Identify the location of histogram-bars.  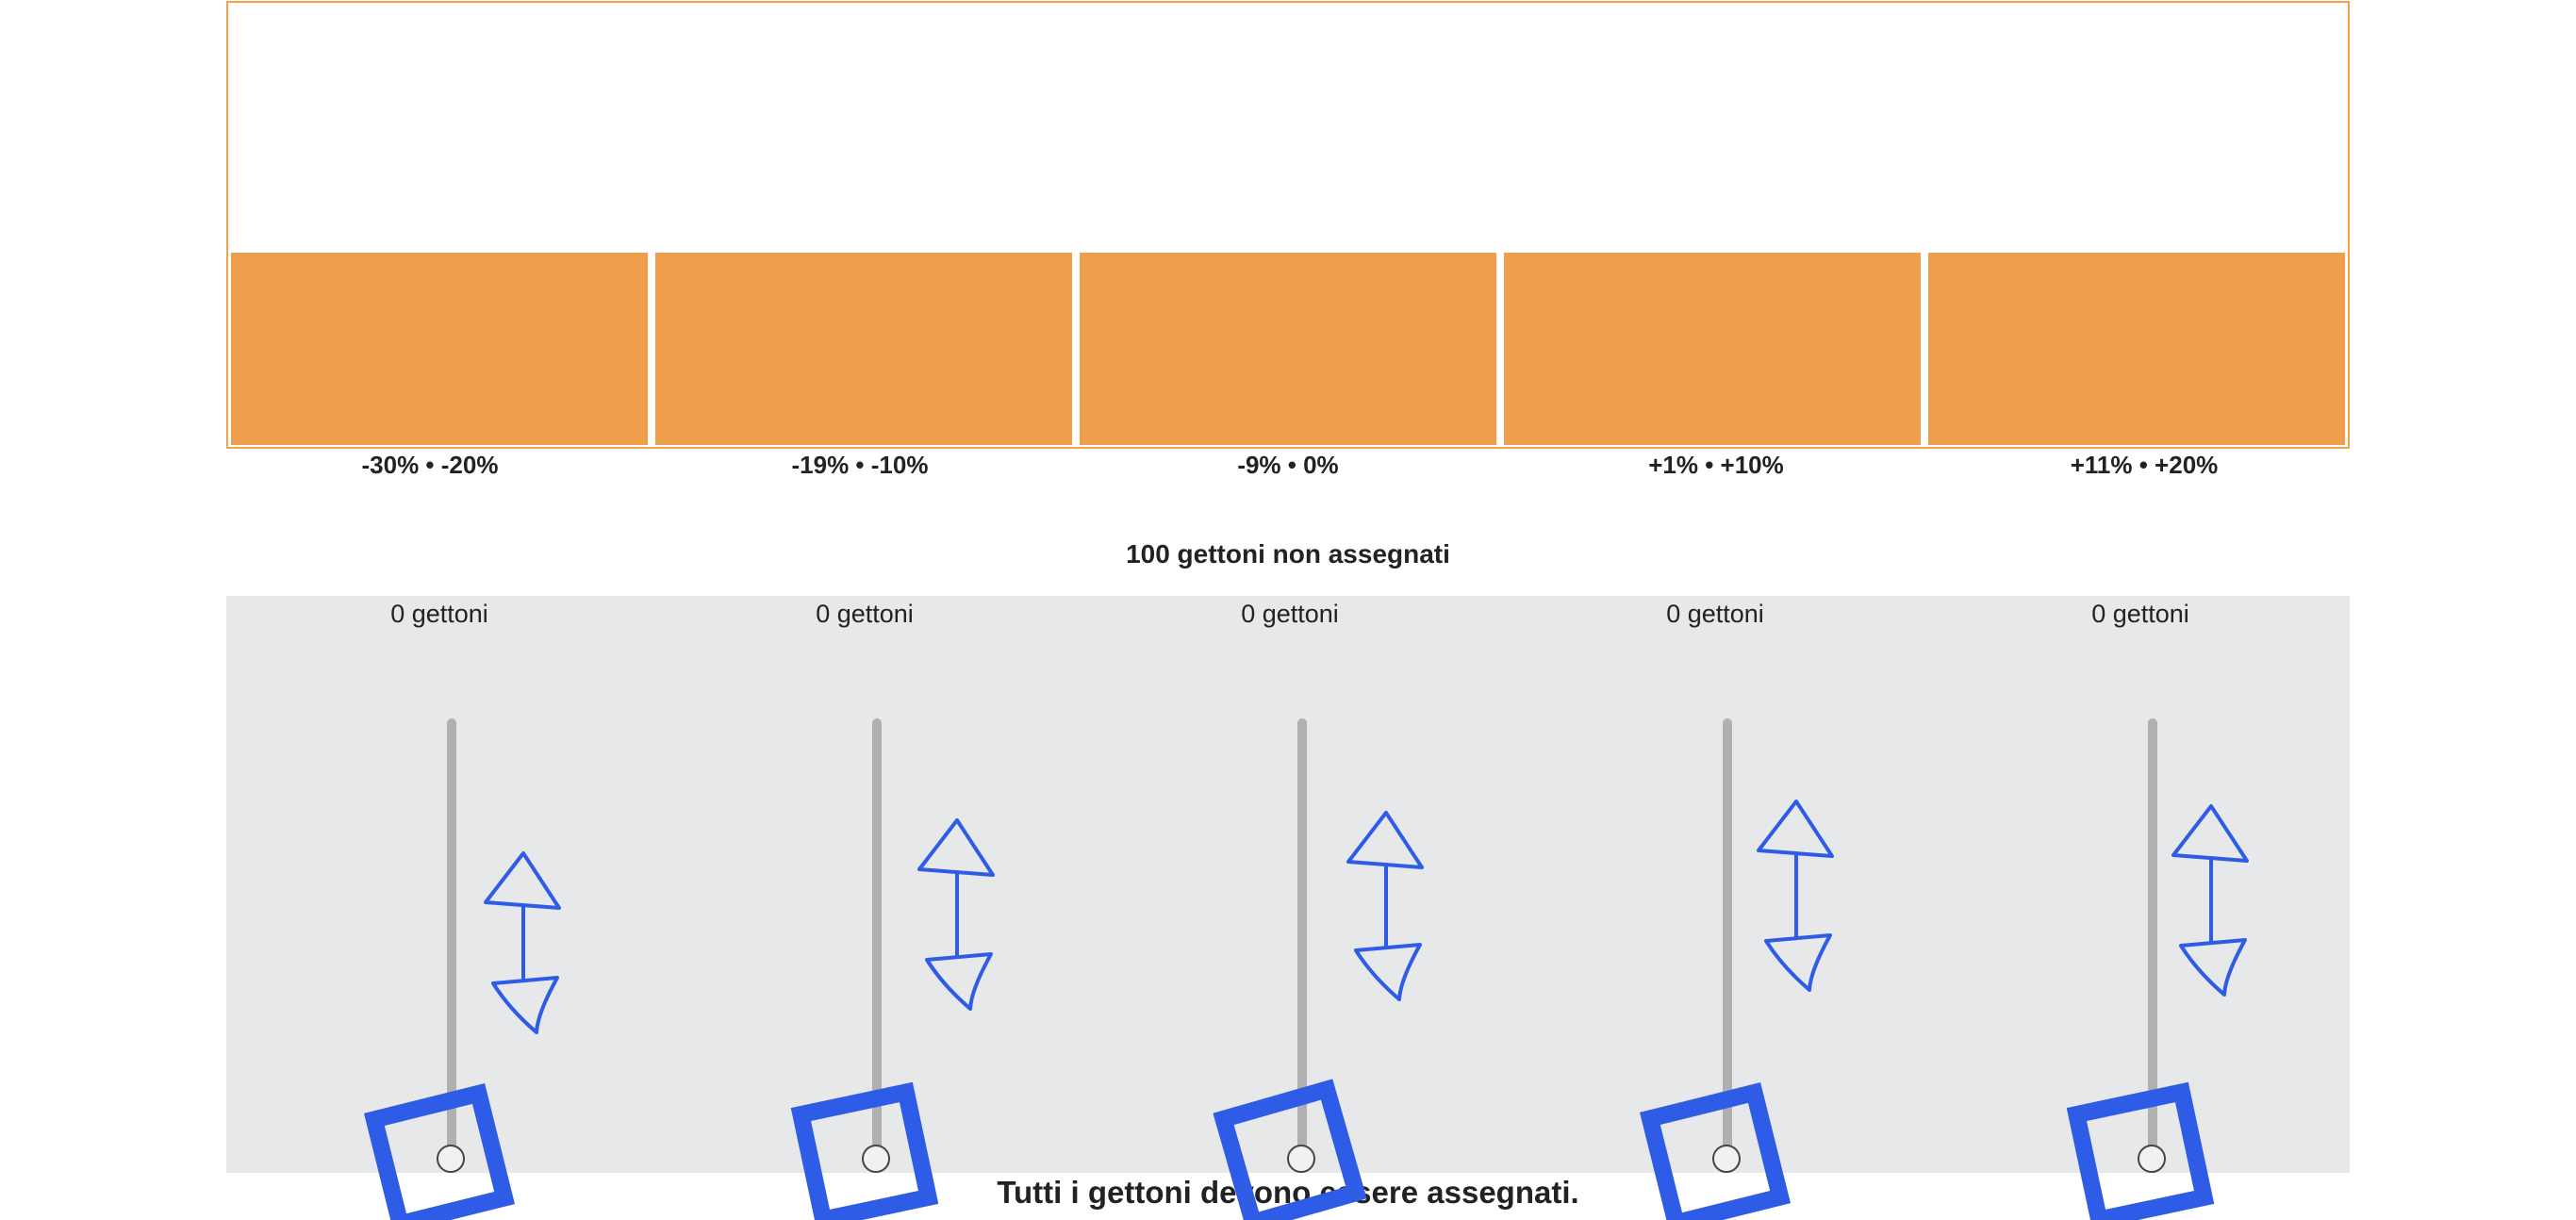
(1288, 349).